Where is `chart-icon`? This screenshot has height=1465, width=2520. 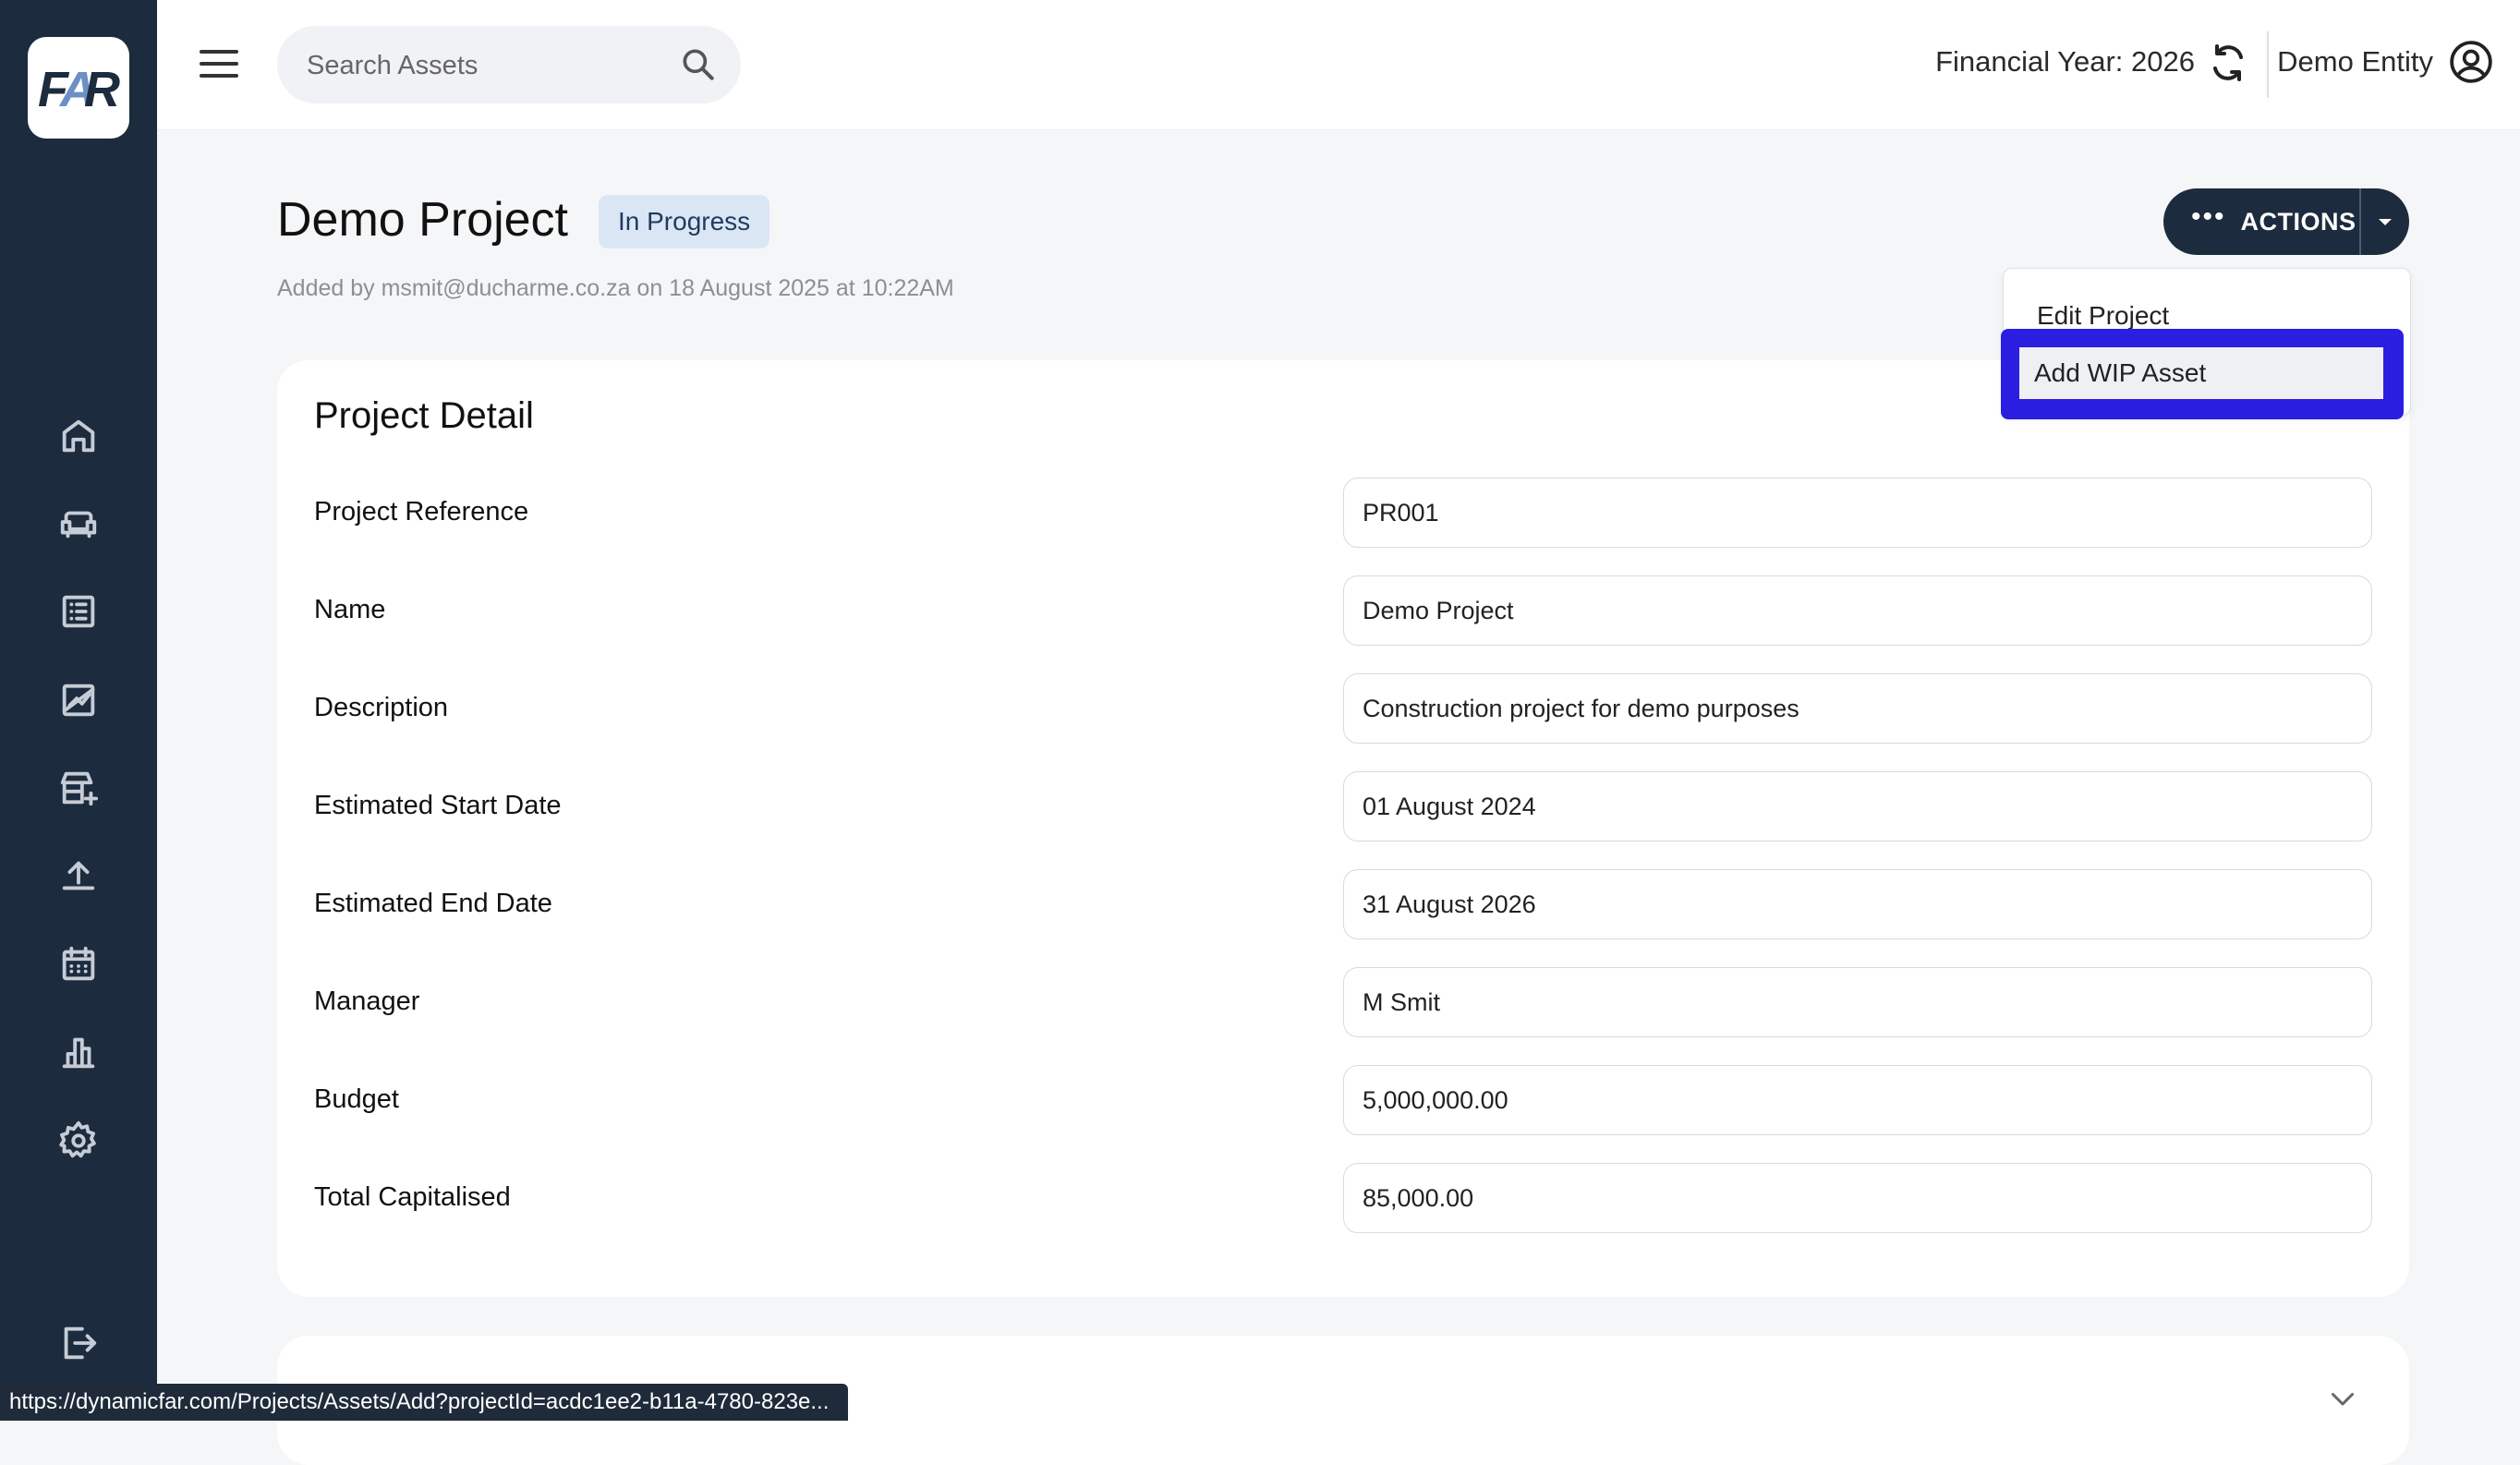
chart-icon is located at coordinates (78, 700).